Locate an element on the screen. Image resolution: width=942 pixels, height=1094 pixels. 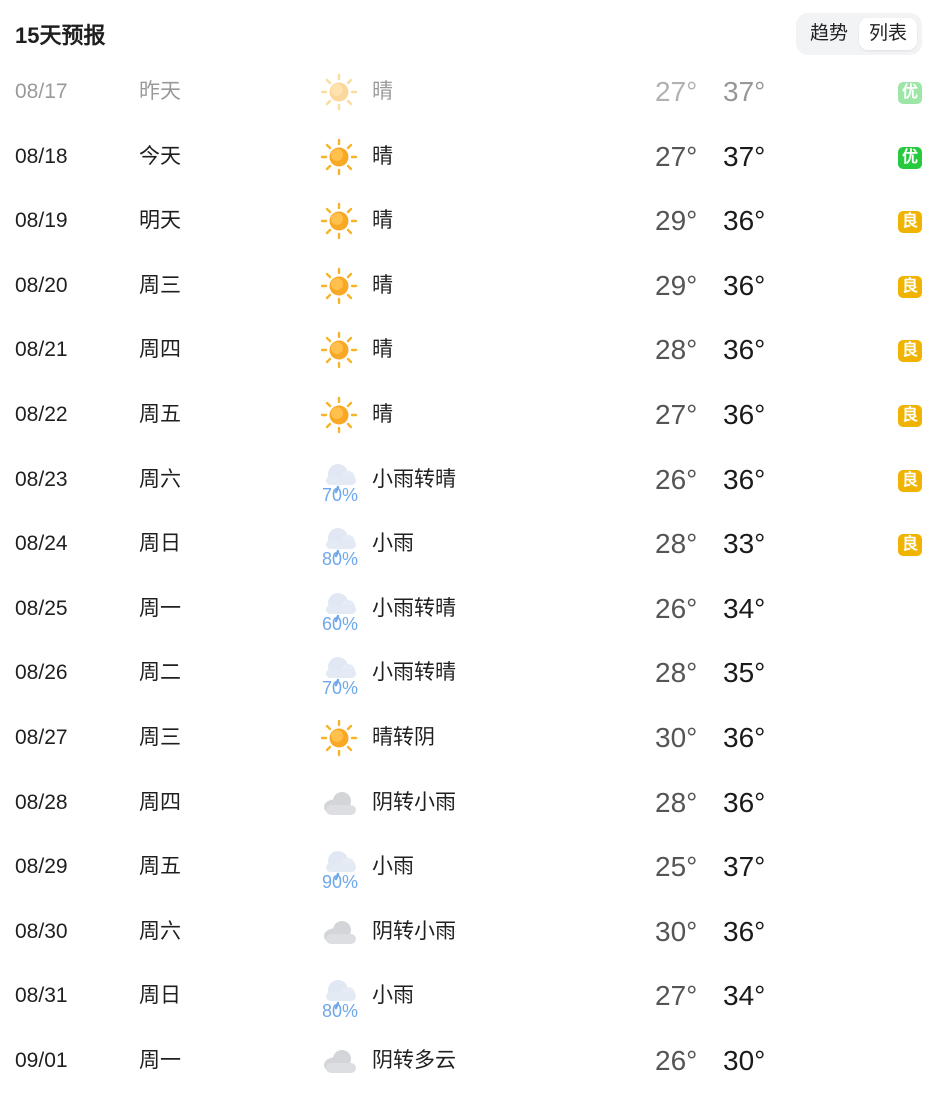
forecast-date: 08/25 is located at coordinates (41, 608).